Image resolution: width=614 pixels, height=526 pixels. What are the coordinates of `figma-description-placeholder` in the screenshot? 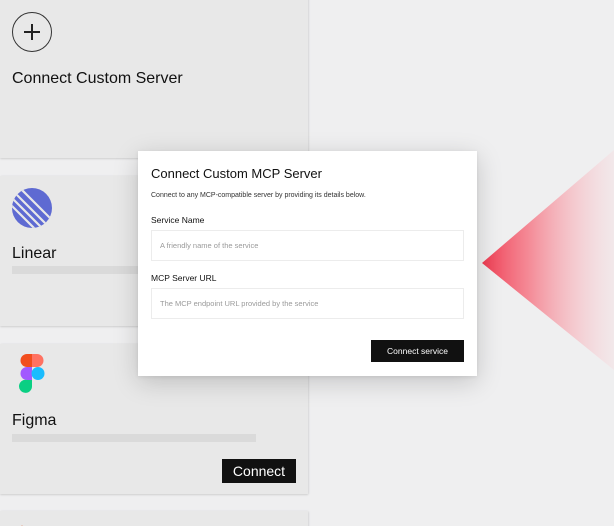 It's located at (134, 438).